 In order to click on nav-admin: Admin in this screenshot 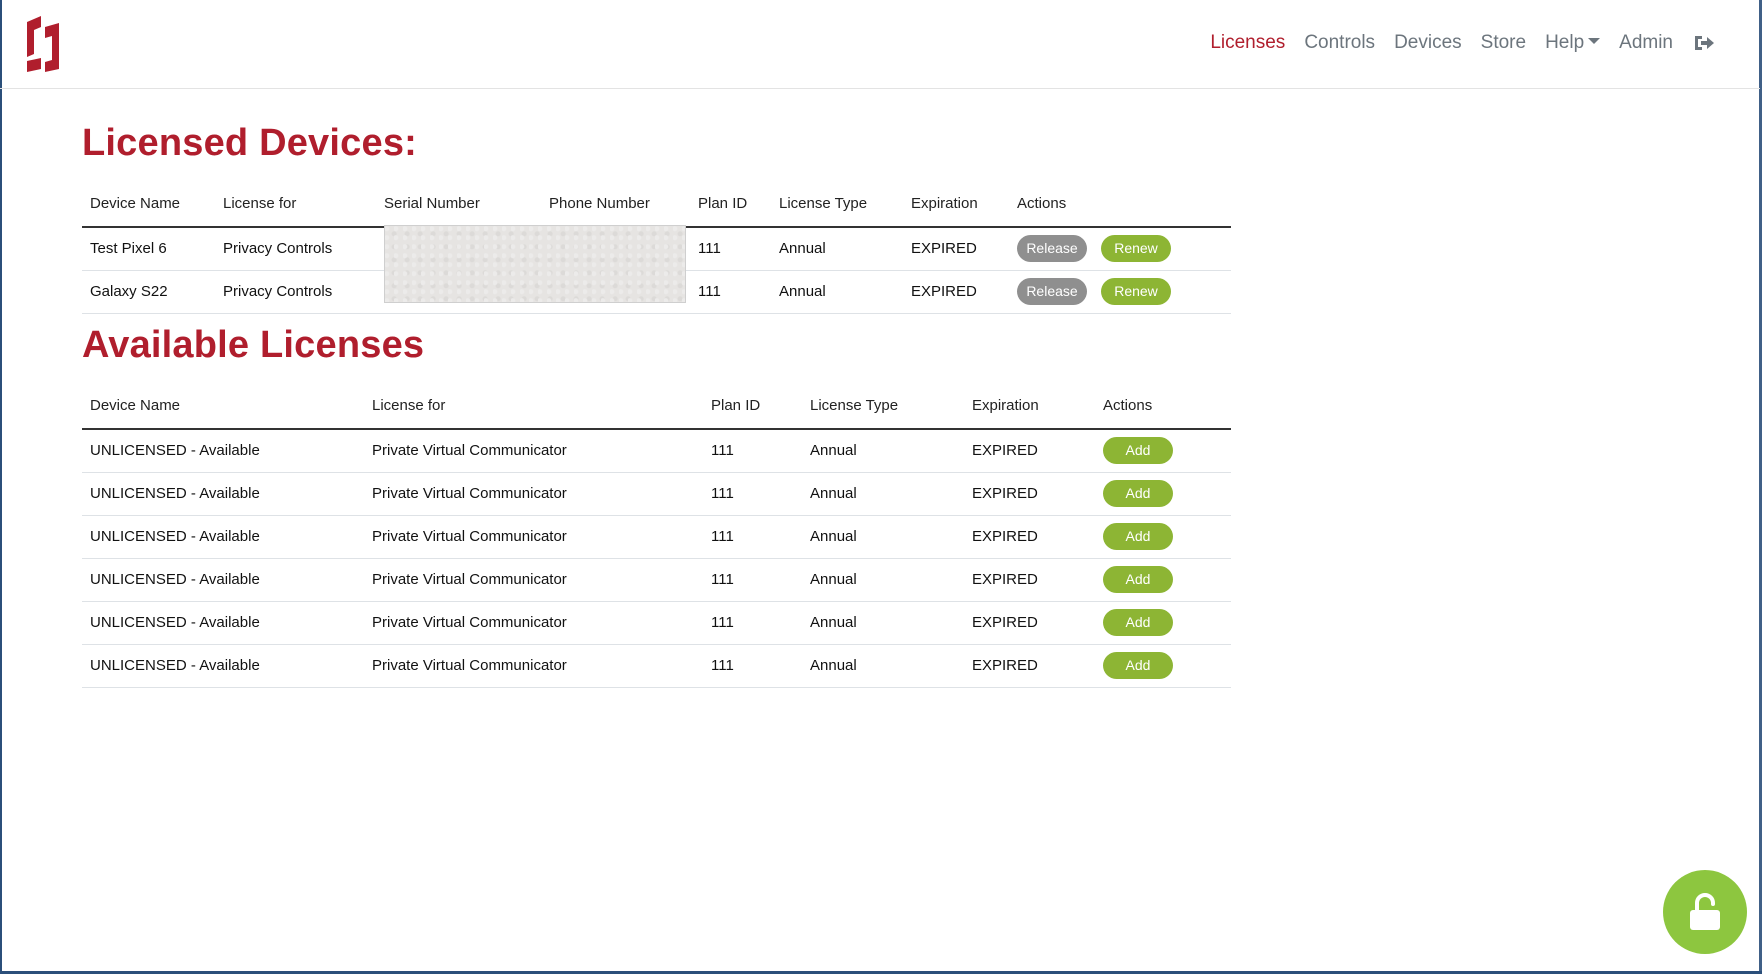, I will do `click(1646, 43)`.